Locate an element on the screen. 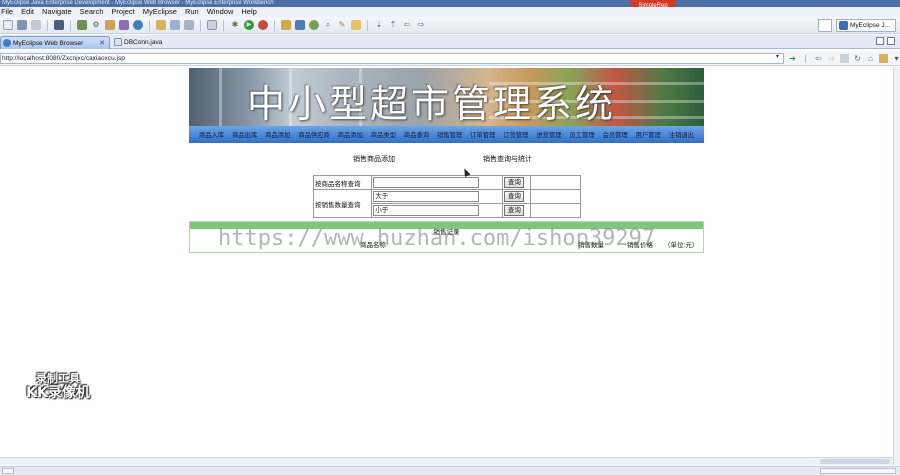  minimize-view-button is located at coordinates (880, 41).